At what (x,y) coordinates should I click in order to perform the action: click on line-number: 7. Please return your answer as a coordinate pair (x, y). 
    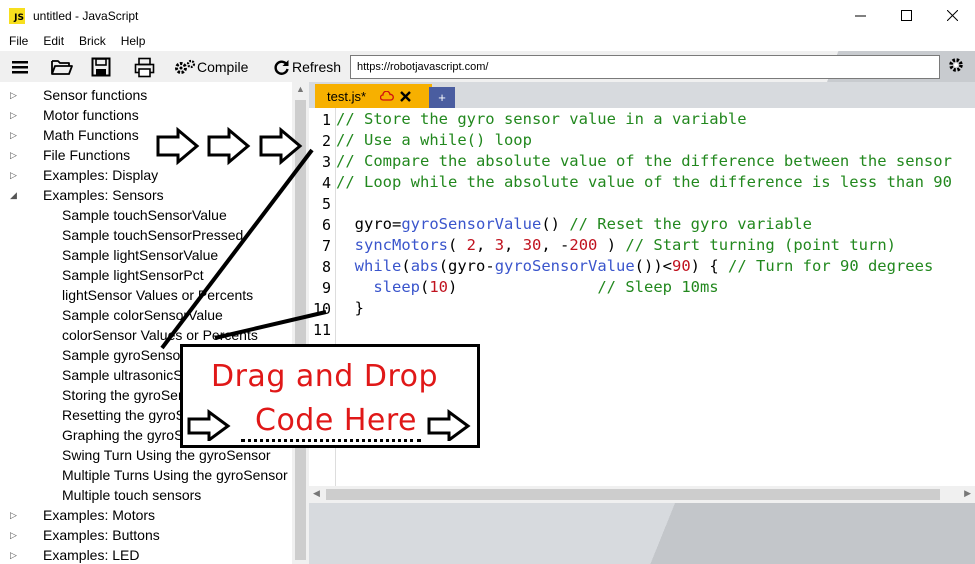
    Looking at the image, I should click on (326, 246).